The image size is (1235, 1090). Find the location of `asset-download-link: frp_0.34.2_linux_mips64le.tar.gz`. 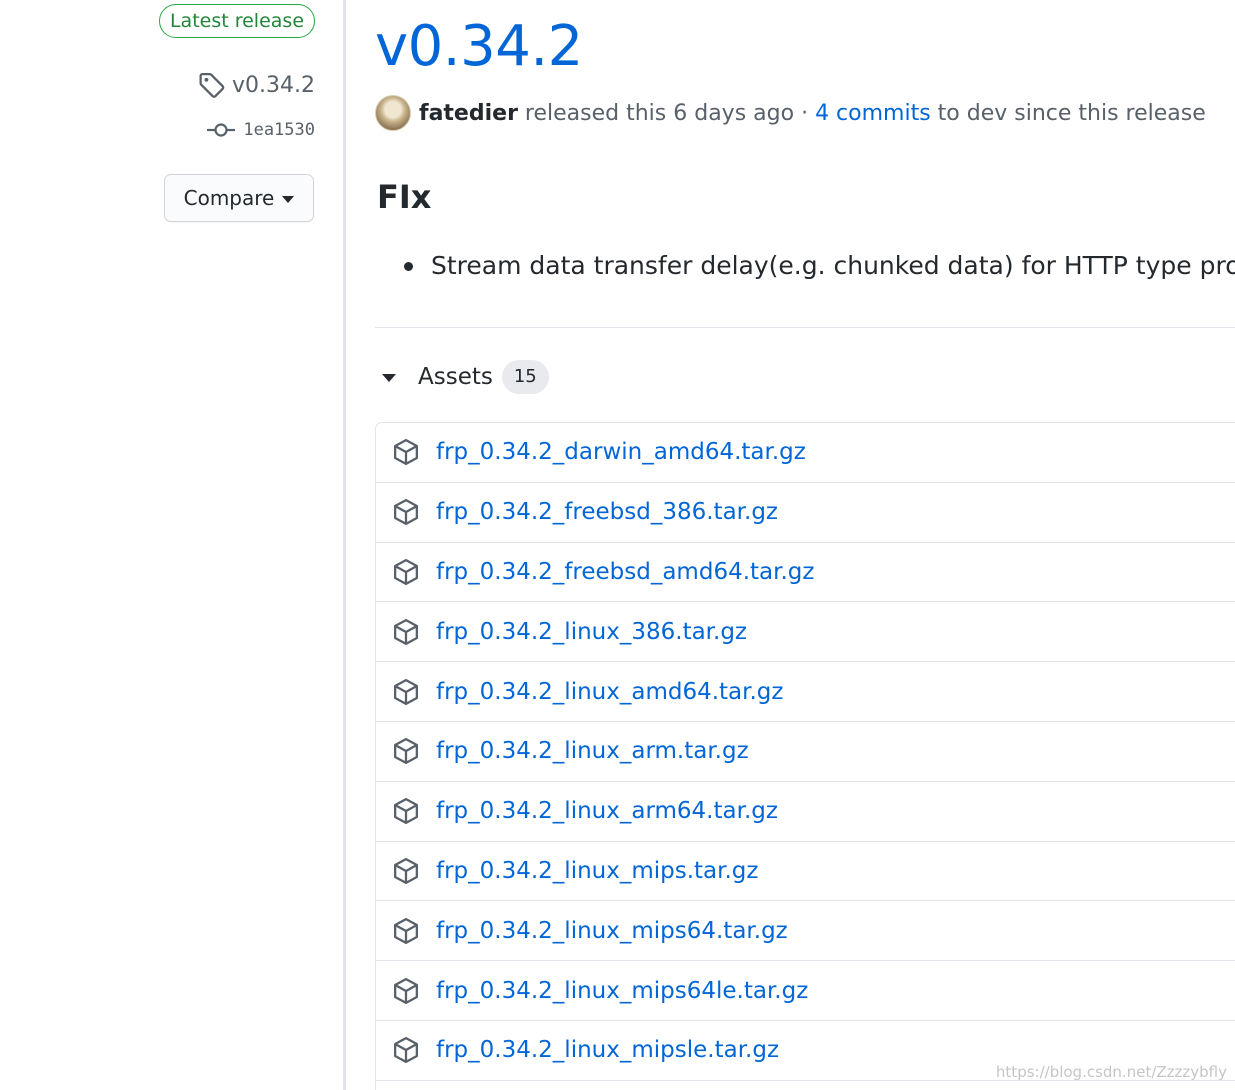

asset-download-link: frp_0.34.2_linux_mips64le.tar.gz is located at coordinates (622, 991).